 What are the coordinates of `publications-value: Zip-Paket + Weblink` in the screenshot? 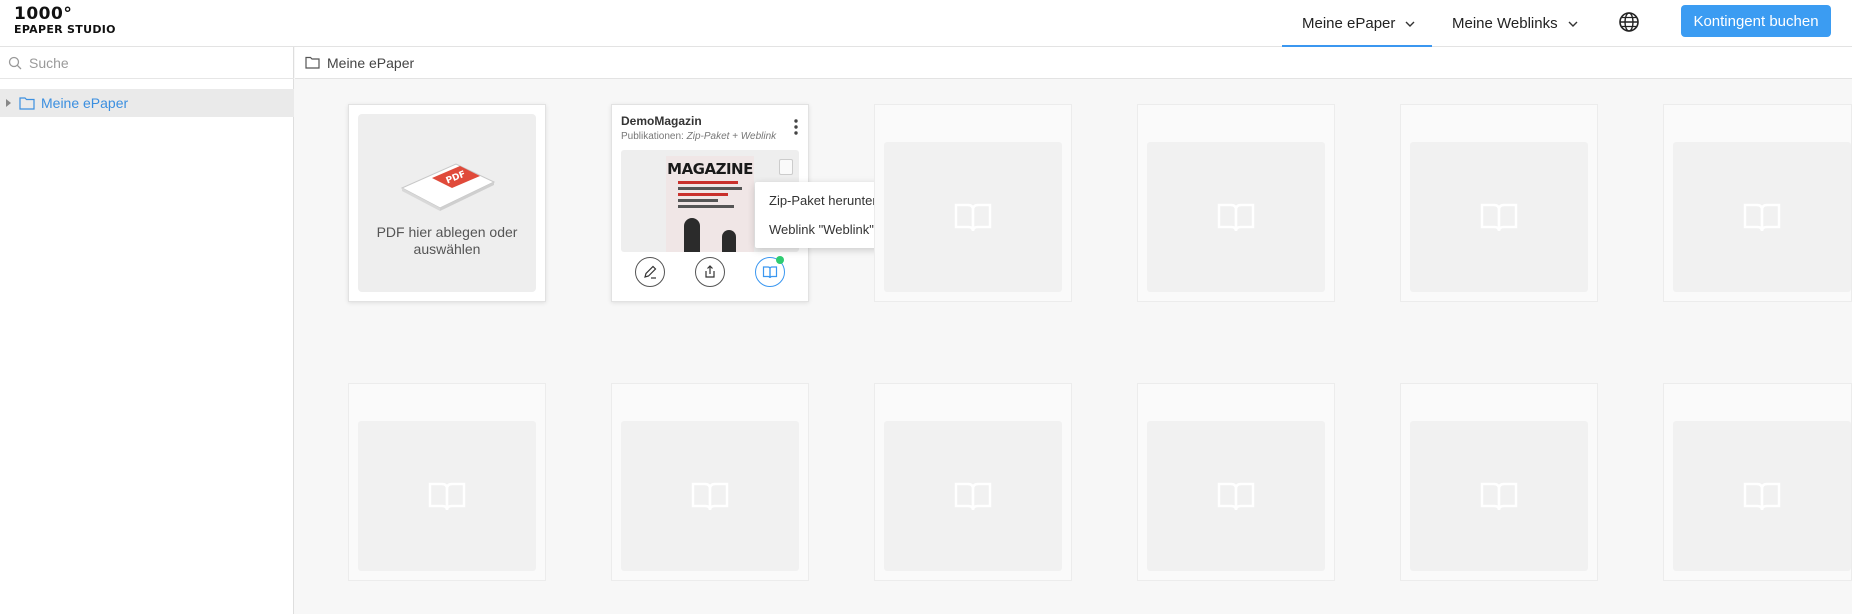 It's located at (731, 136).